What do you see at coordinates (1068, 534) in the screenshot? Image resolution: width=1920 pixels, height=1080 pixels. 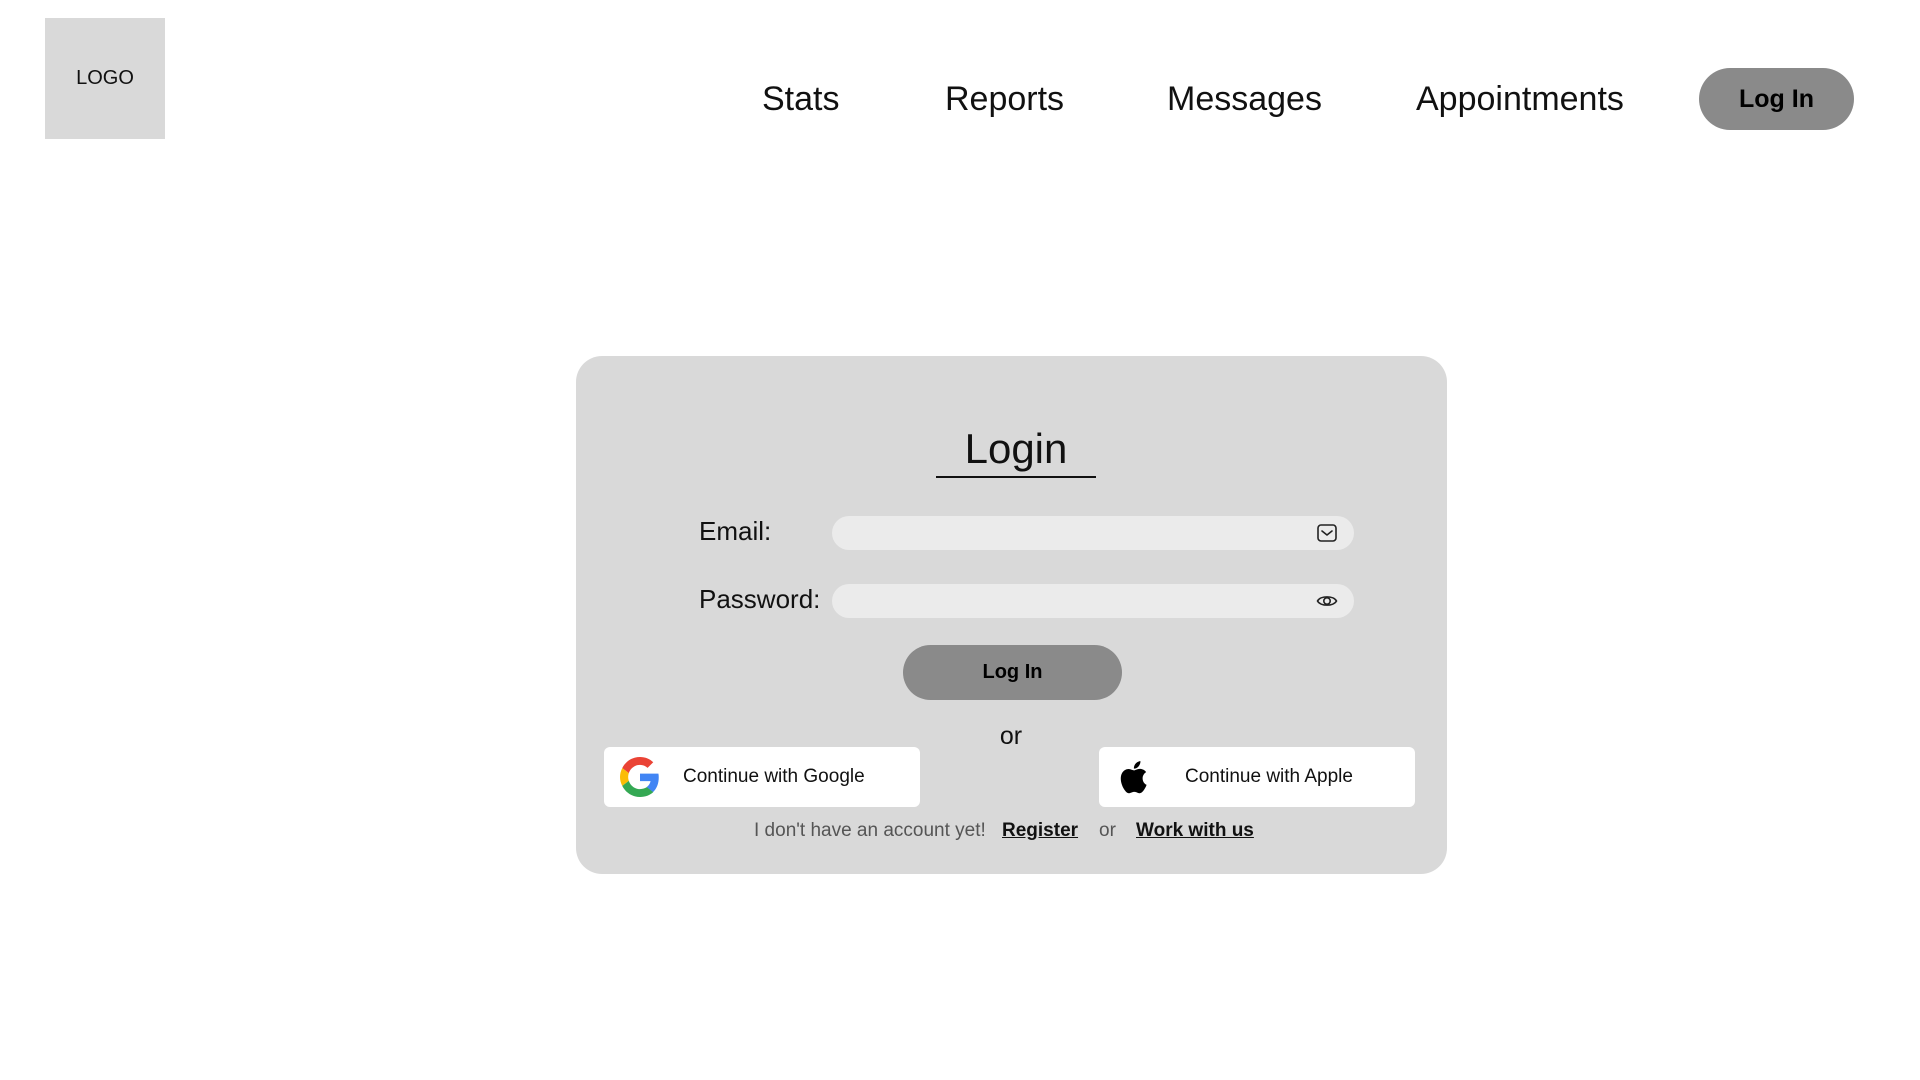 I see `email-input` at bounding box center [1068, 534].